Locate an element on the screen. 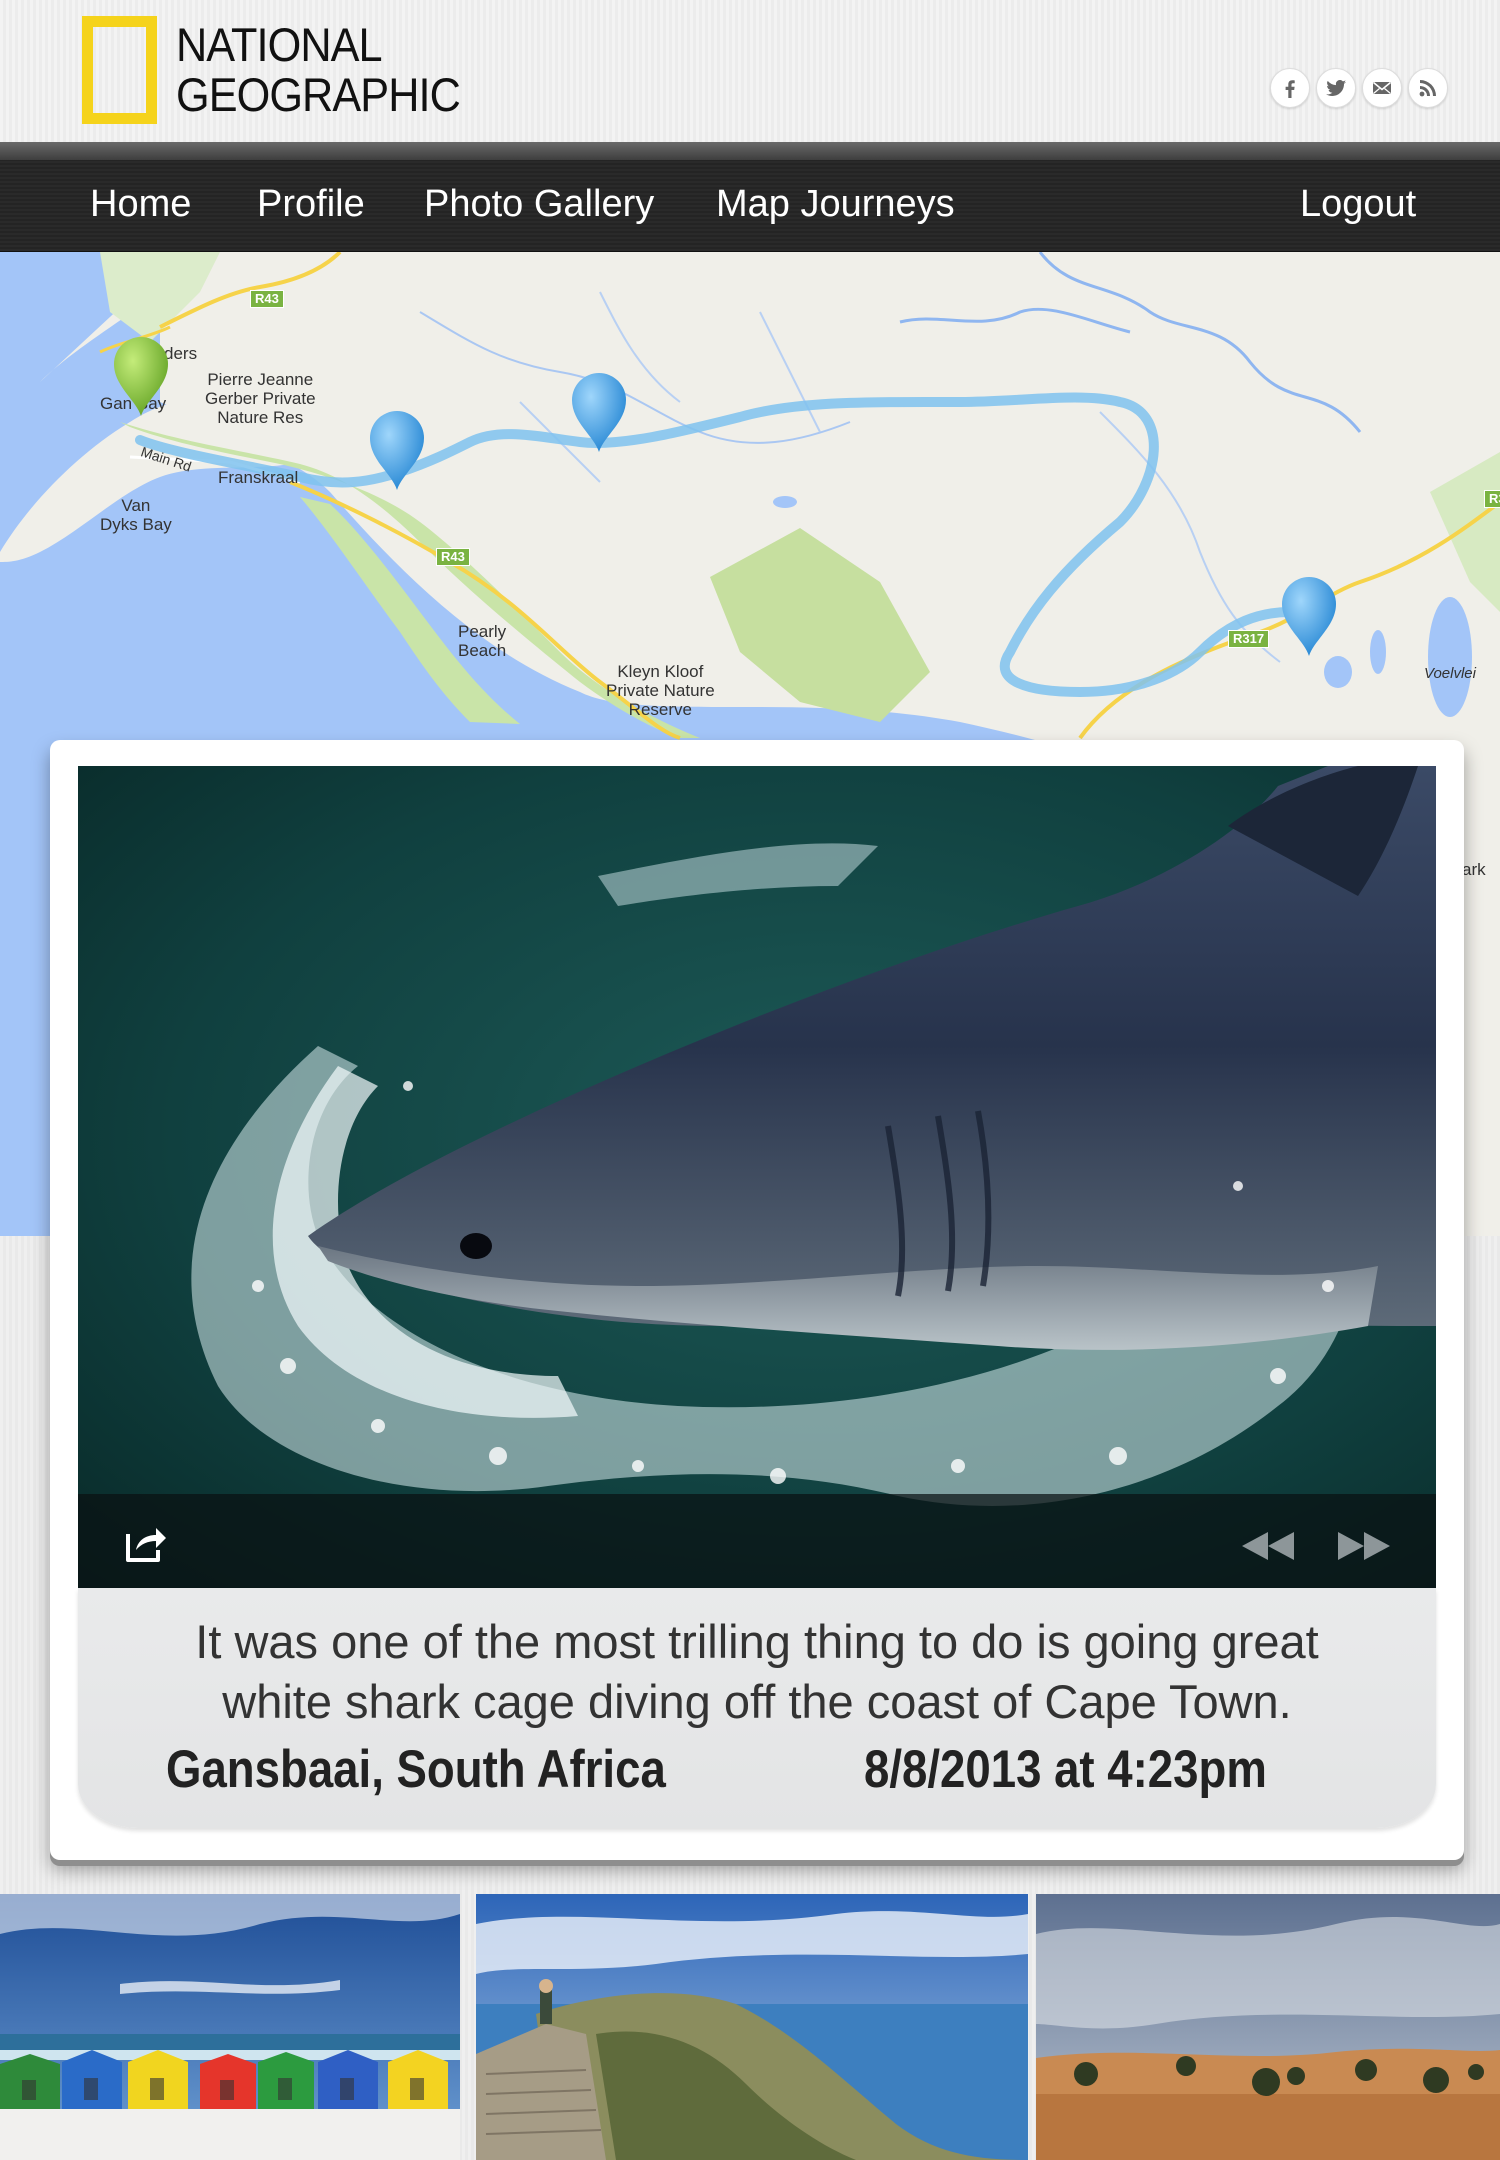 The width and height of the screenshot is (1500, 2160). logo-text-line2: GEOGRAPHIC is located at coordinates (318, 94).